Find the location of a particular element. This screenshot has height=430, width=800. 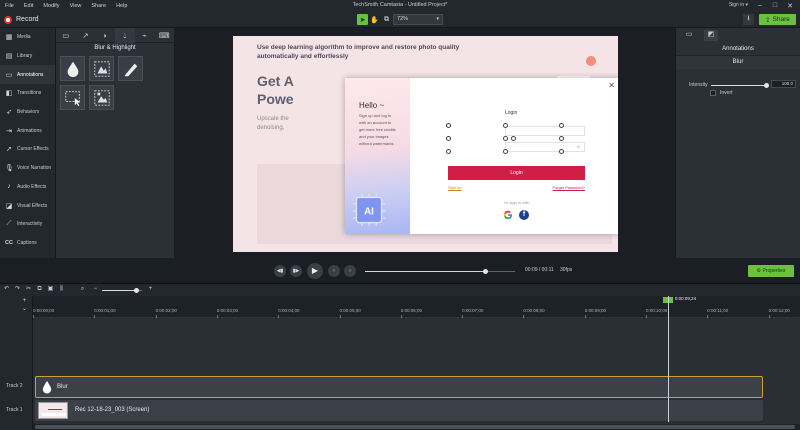

zoom-out-icon: − is located at coordinates (95, 289).